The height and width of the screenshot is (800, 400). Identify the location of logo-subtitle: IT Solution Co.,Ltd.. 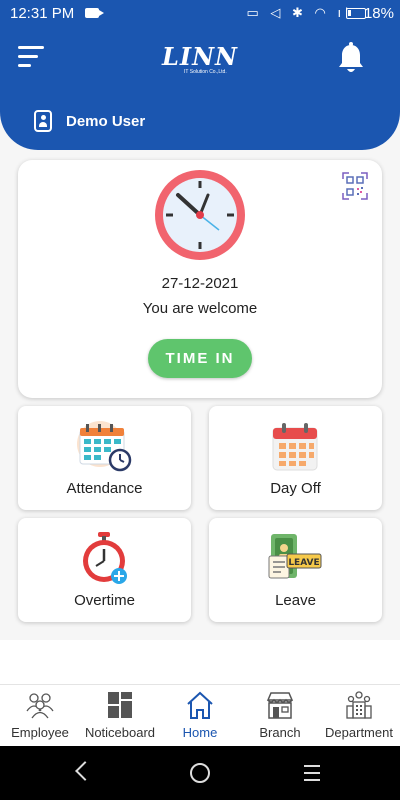
(205, 72).